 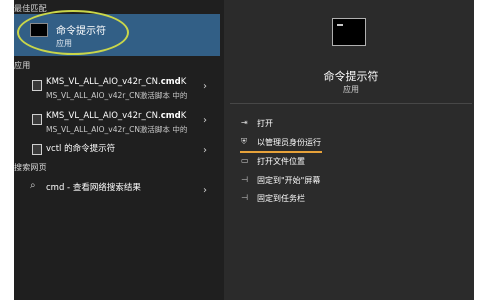 What do you see at coordinates (351, 89) in the screenshot?
I see `app-type: 应用` at bounding box center [351, 89].